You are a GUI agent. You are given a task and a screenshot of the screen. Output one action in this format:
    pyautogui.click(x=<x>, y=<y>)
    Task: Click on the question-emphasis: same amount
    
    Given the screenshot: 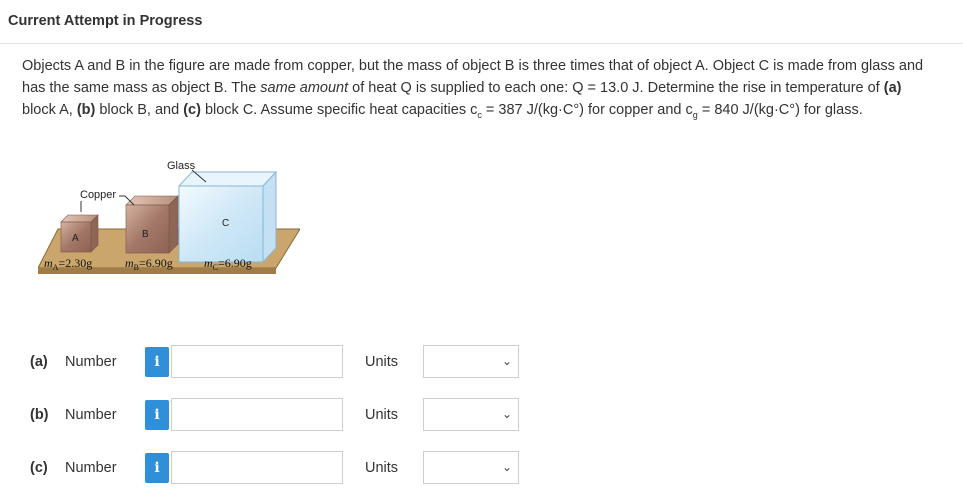 What is the action you would take?
    pyautogui.click(x=304, y=88)
    